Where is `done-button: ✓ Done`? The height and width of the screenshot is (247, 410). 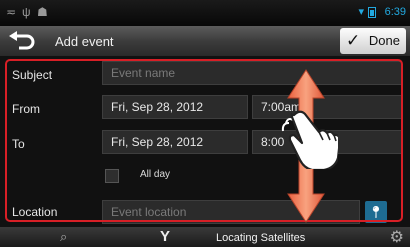
done-button: ✓ Done is located at coordinates (373, 41).